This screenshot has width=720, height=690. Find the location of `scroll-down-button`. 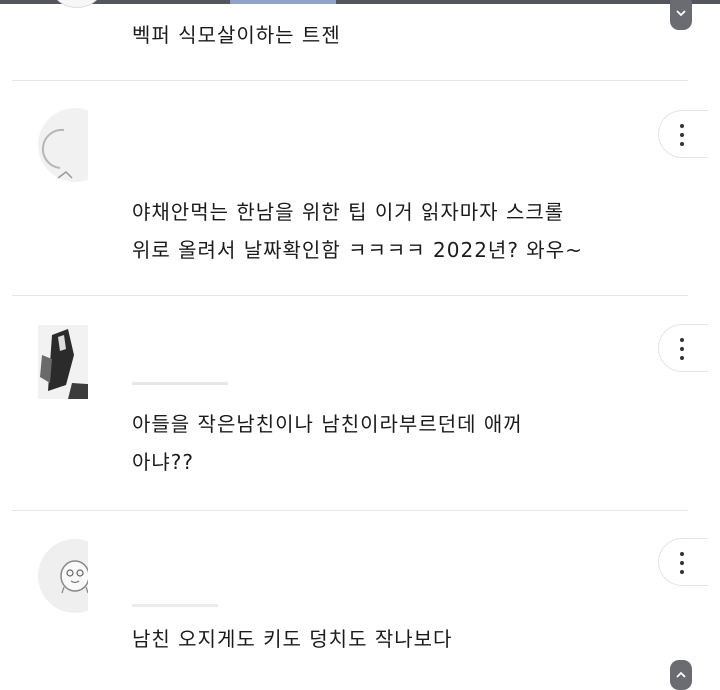

scroll-down-button is located at coordinates (681, 15).